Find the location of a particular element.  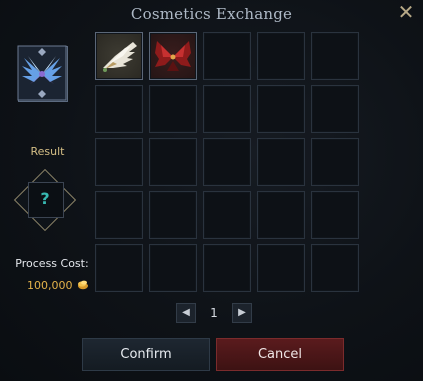

blue-feather-wings-icon is located at coordinates (42, 73).